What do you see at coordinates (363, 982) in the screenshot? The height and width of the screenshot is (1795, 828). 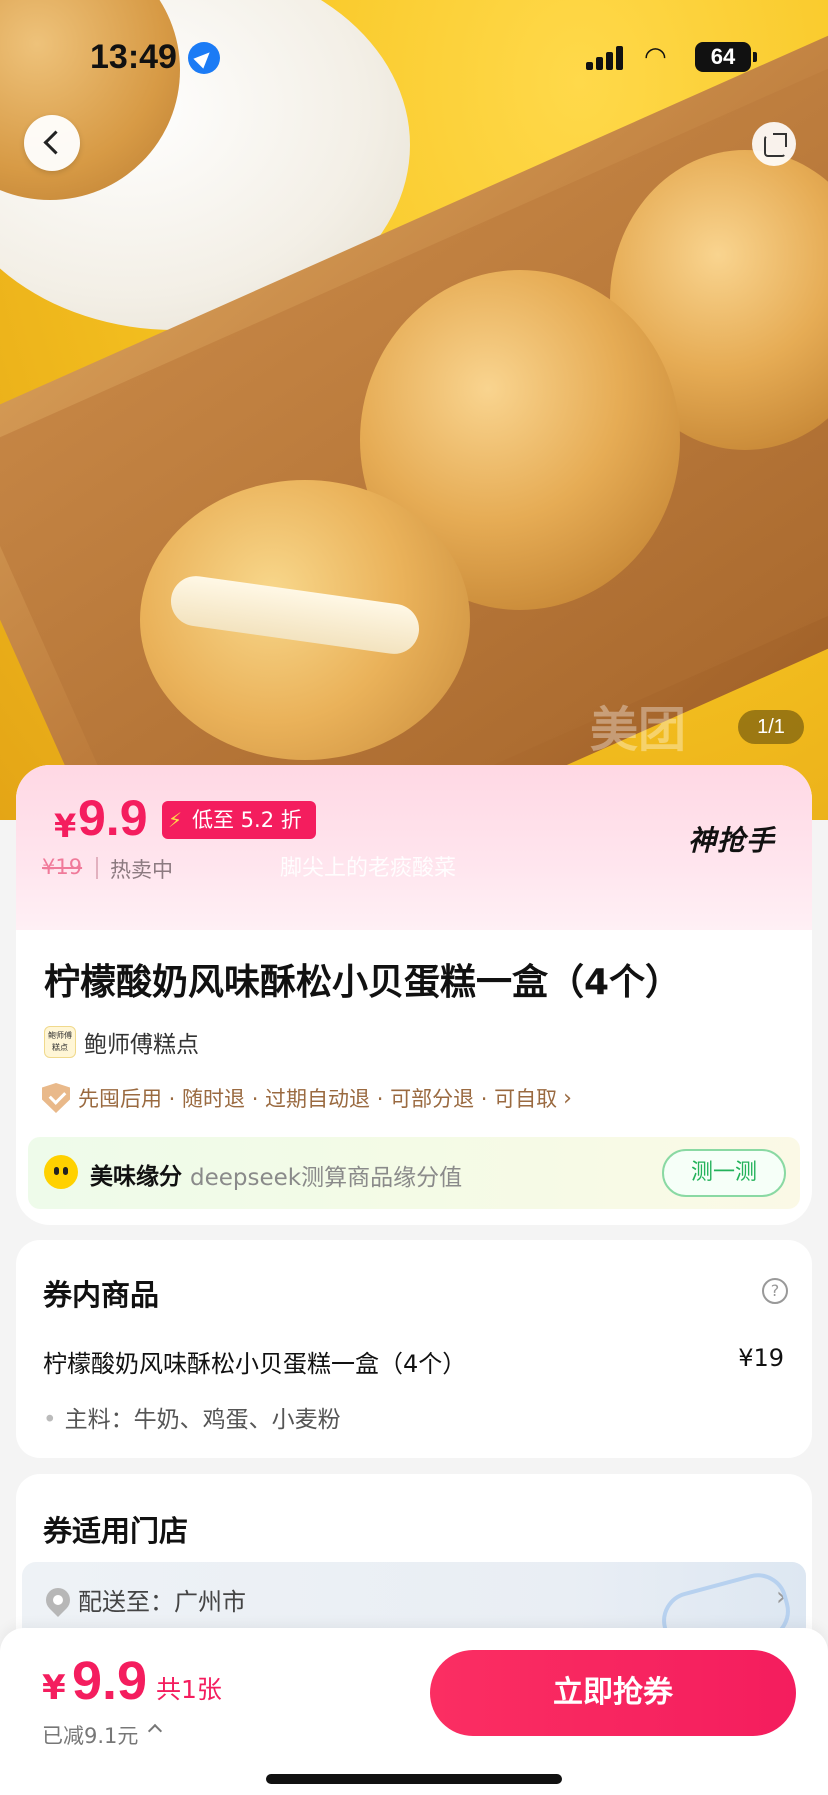 I see `product-title: 柠檬酸奶风味酥松小贝蛋糕一盒（4个）` at bounding box center [363, 982].